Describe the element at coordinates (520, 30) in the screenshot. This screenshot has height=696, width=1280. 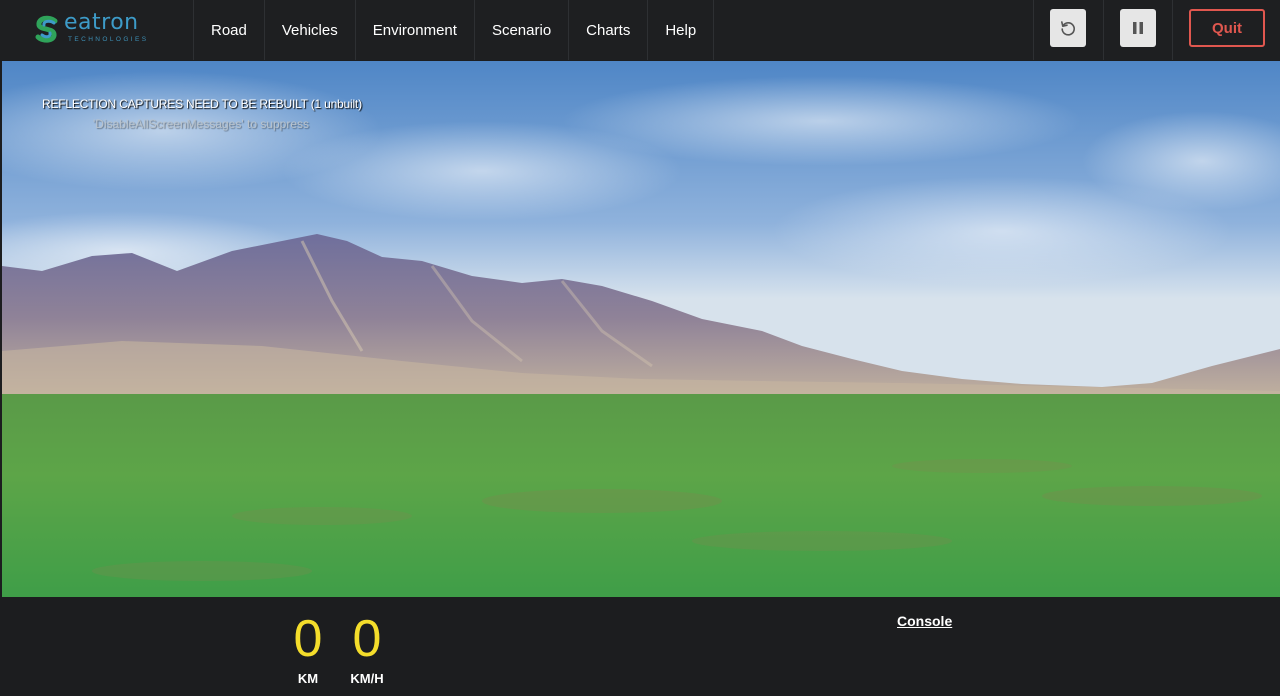
I see `menu-item-scenario: Scenario` at that location.